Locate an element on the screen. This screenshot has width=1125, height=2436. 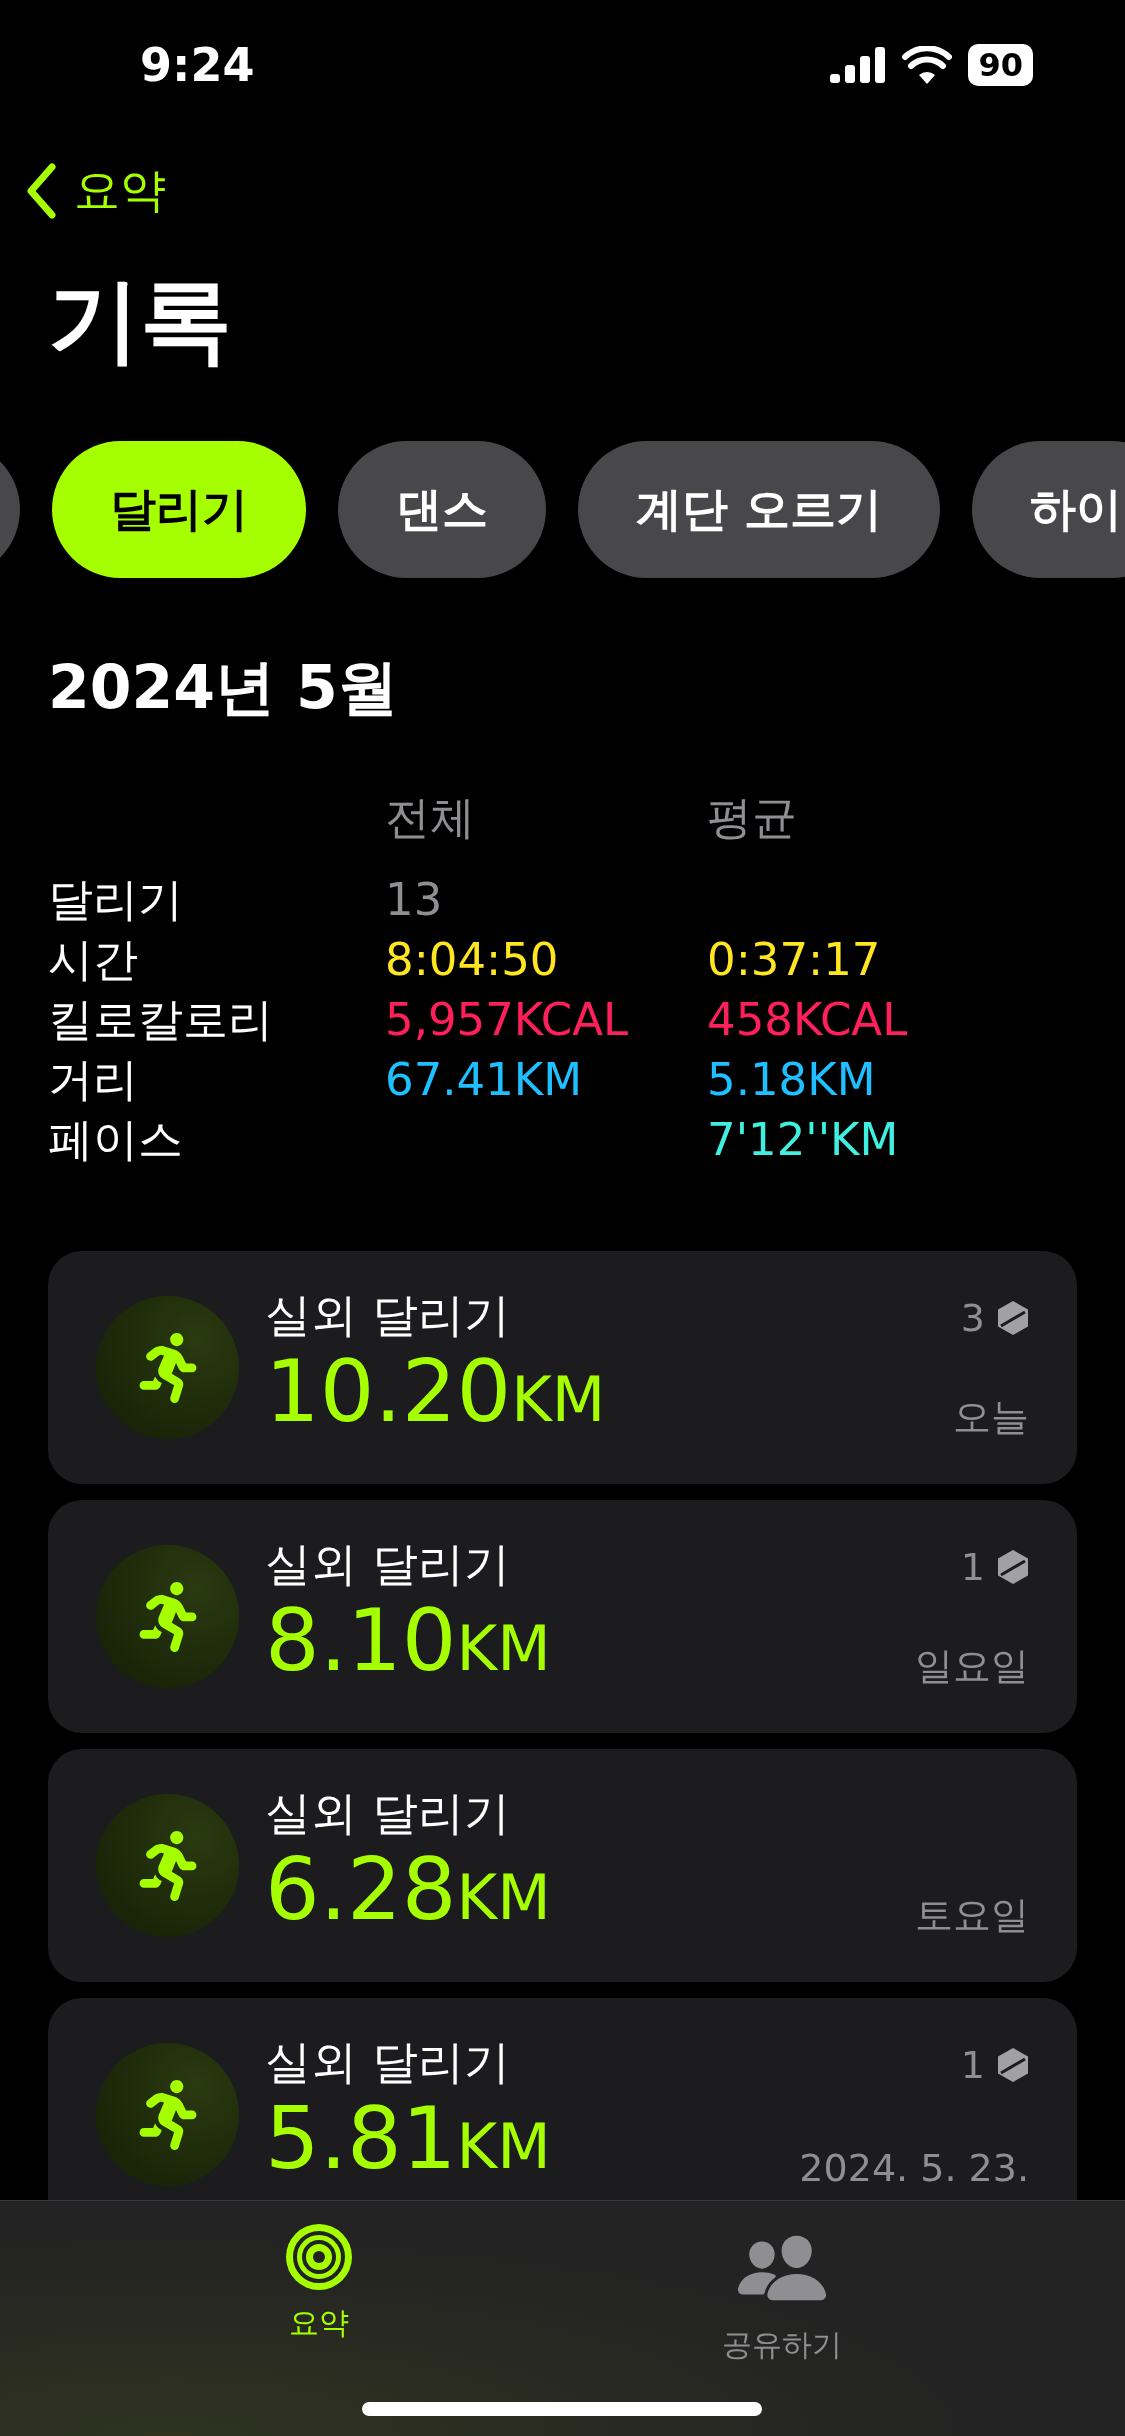
tab-item: 요약 is located at coordinates (319, 2318).